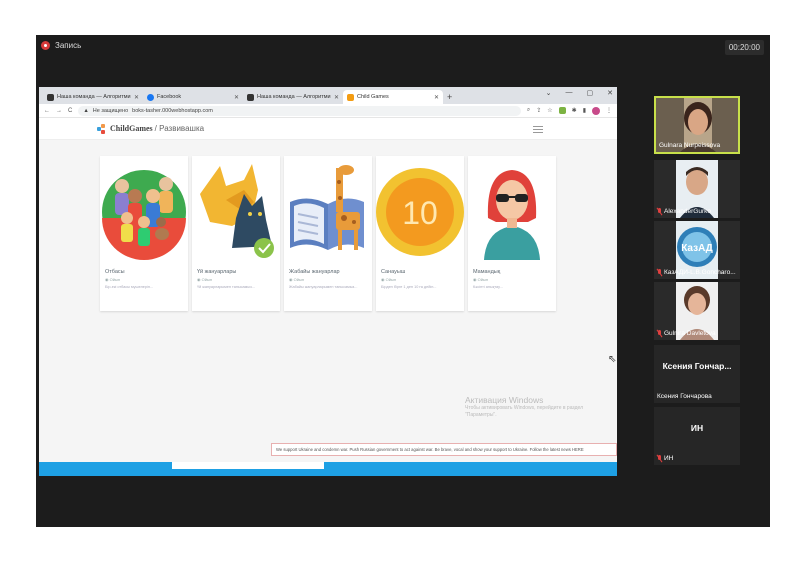 The height and width of the screenshot is (565, 800). I want to click on recording-indicator: Запись, so click(61, 45).